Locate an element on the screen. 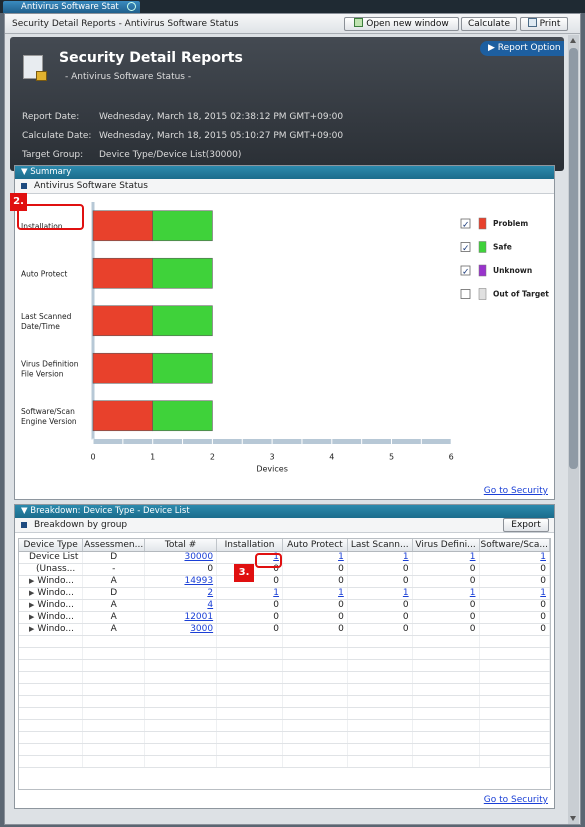  column-header: Total # is located at coordinates (181, 545).